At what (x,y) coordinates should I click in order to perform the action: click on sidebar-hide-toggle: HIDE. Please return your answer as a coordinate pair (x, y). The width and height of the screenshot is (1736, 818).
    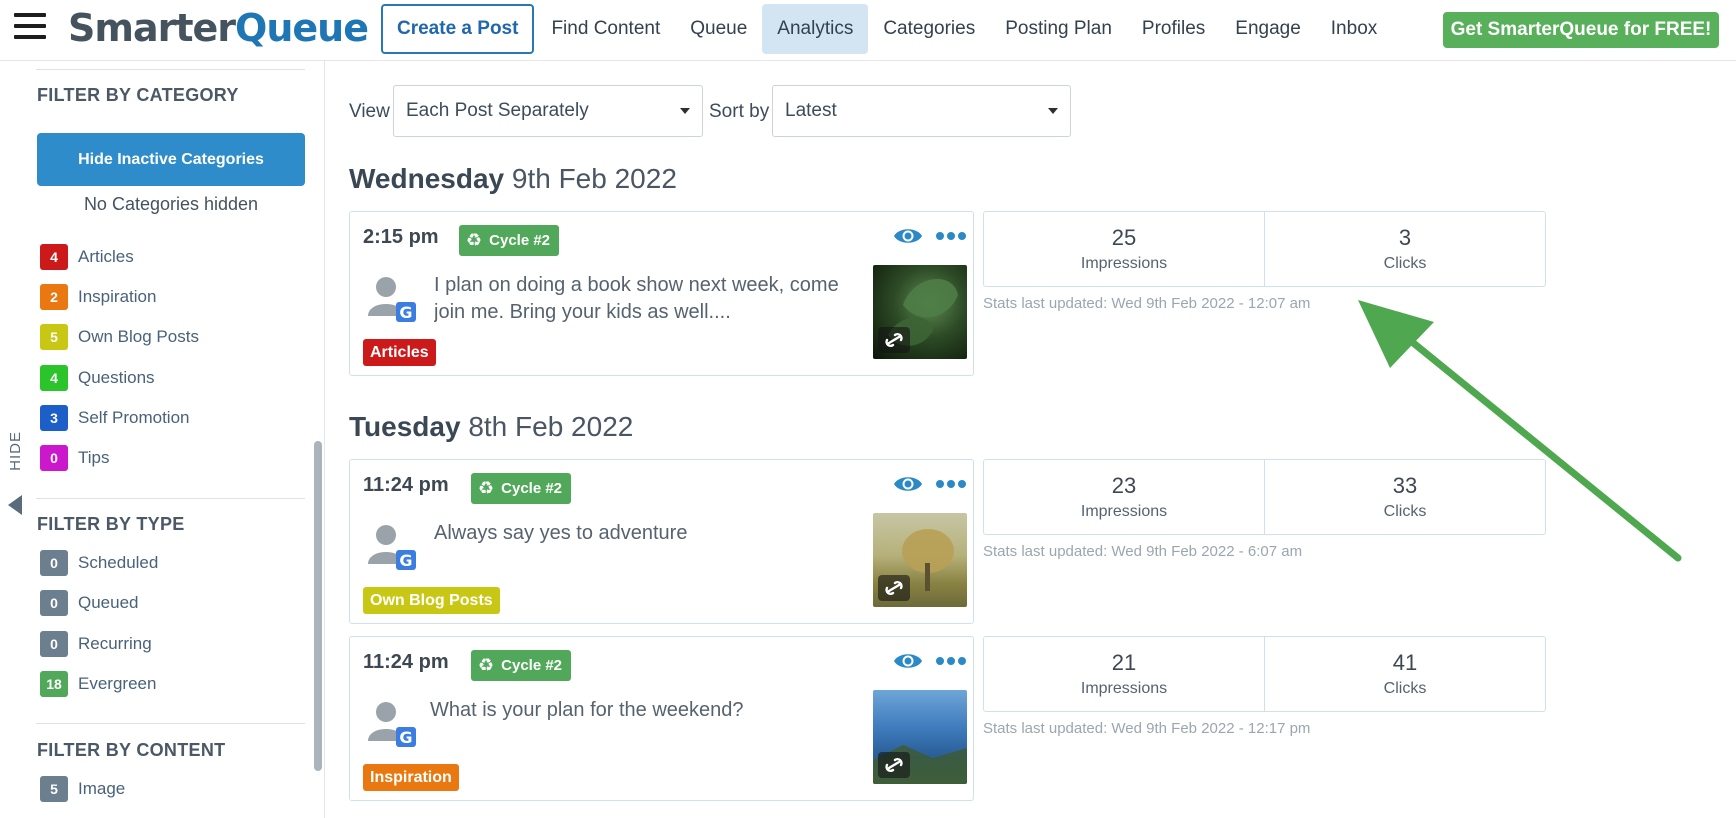
    Looking at the image, I should click on (16, 476).